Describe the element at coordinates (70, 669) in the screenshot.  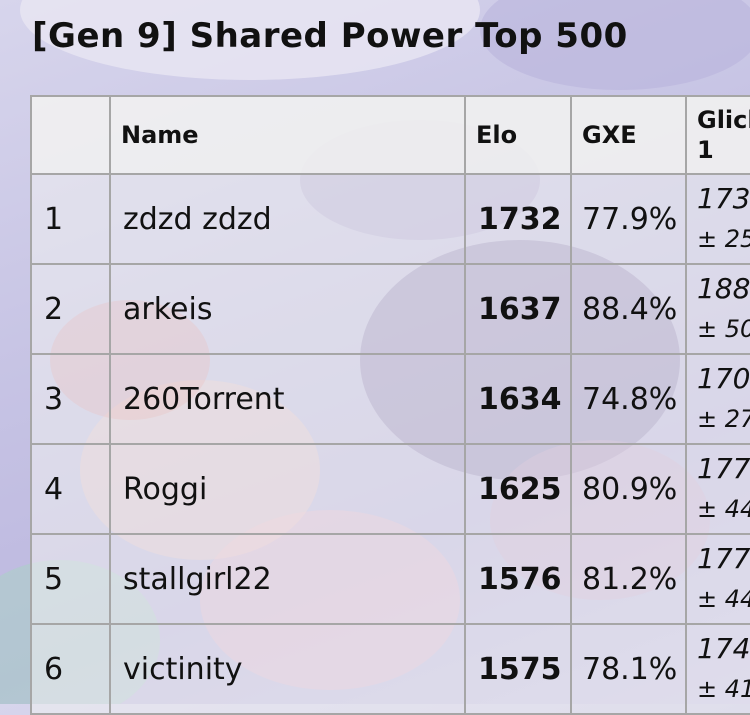
I see `rank-cell: 6` at that location.